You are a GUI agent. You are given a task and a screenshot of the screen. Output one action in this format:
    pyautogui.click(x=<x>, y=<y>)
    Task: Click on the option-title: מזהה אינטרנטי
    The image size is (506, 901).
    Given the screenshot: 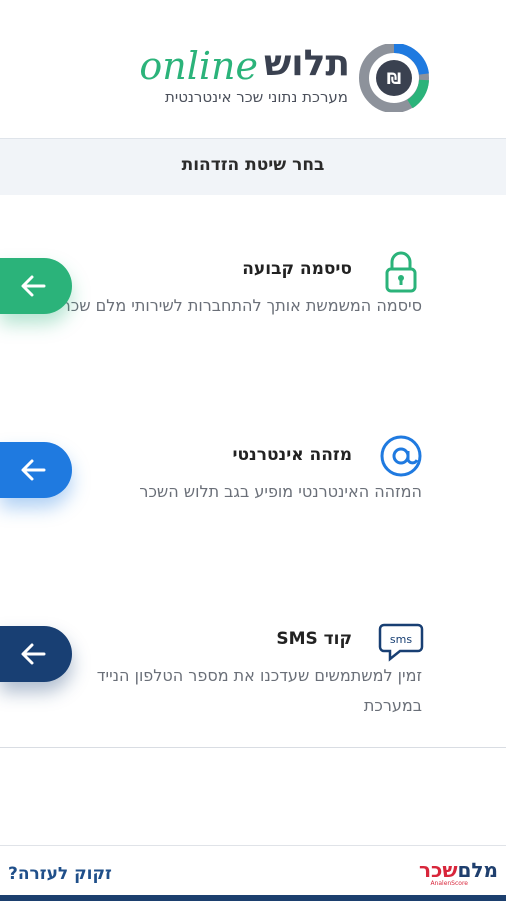 What is the action you would take?
    pyautogui.click(x=292, y=455)
    